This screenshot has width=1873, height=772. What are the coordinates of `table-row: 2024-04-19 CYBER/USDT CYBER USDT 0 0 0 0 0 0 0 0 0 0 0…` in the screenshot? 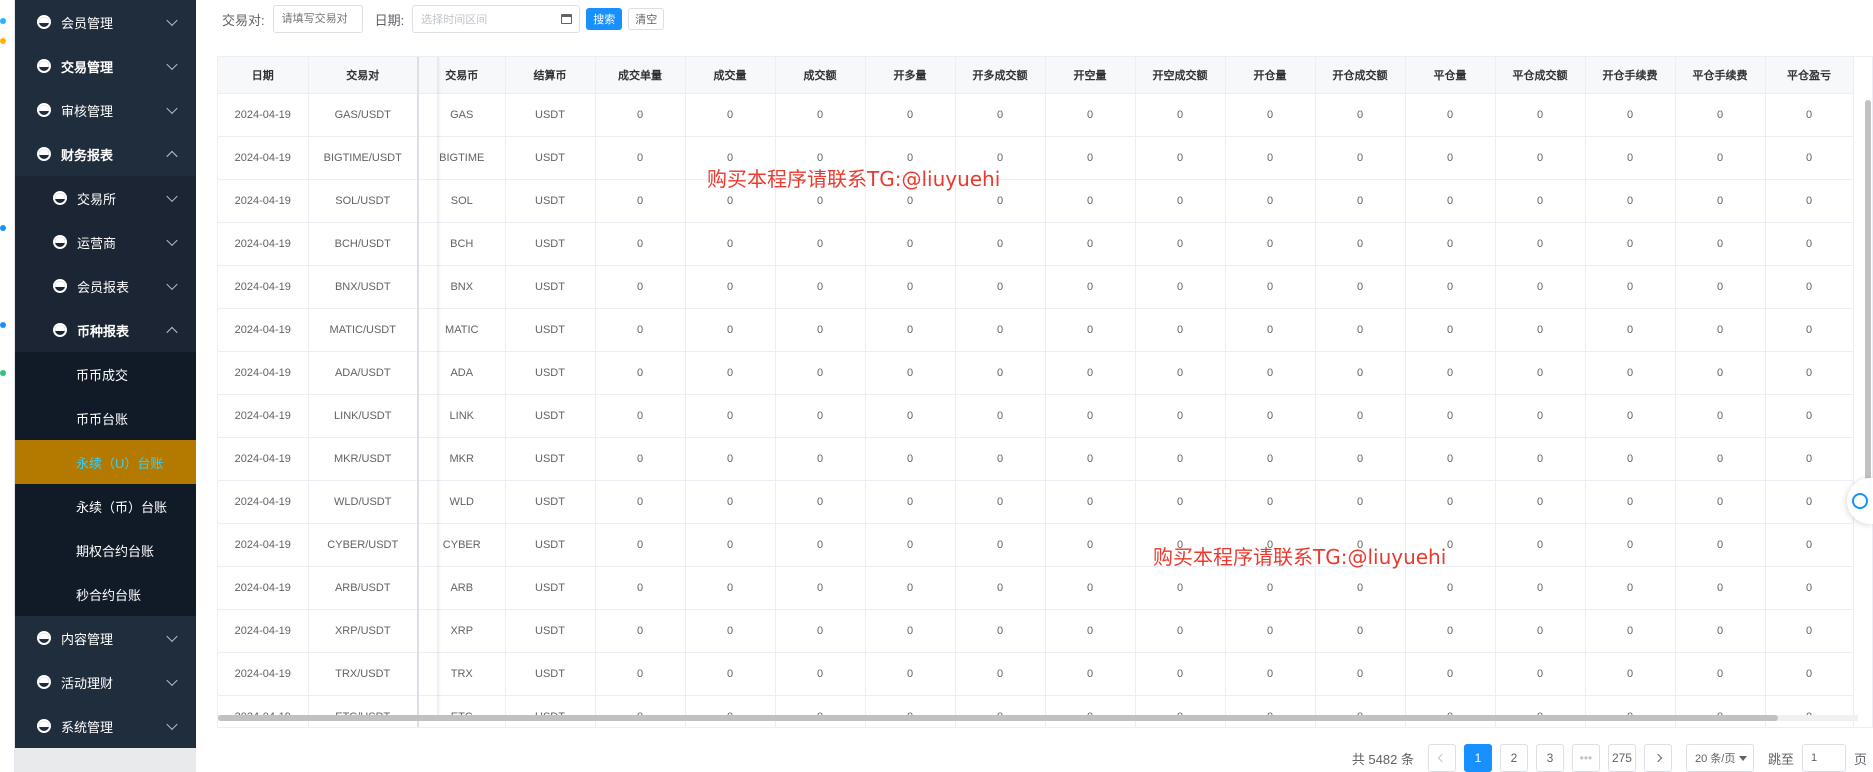 It's located at (1036, 545).